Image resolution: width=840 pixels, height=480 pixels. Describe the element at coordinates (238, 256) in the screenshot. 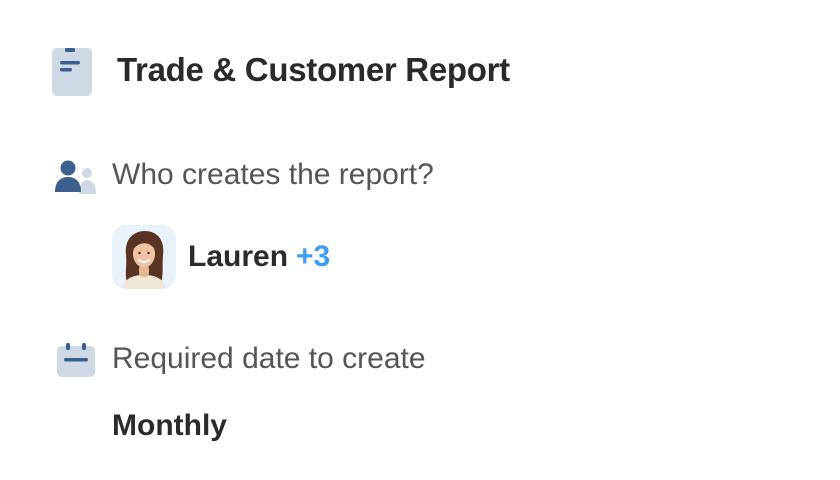

I see `creator-name: Lauren` at that location.